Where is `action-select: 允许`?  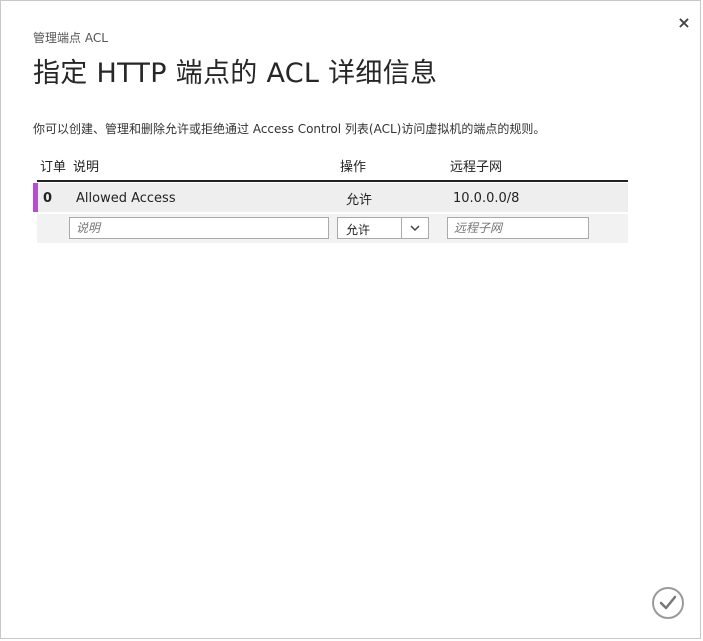 action-select: 允许 is located at coordinates (383, 228).